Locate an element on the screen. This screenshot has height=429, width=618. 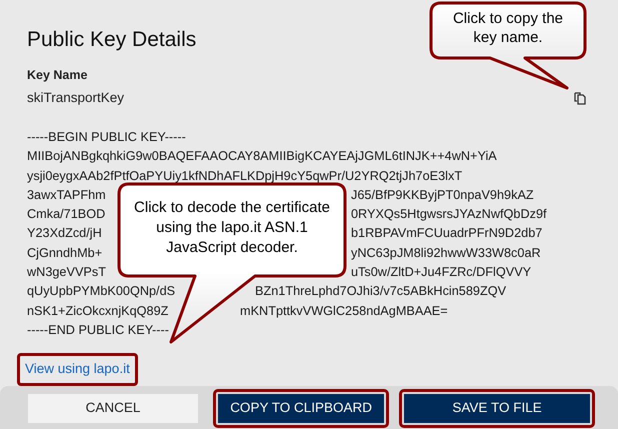
primary-button: SAVE TO FILE is located at coordinates (497, 408).